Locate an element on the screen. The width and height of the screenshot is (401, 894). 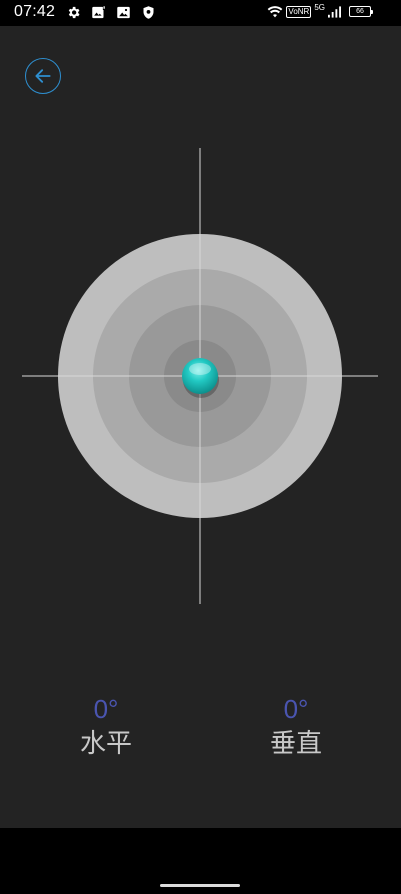
vonr-badge: VoNR is located at coordinates (299, 12).